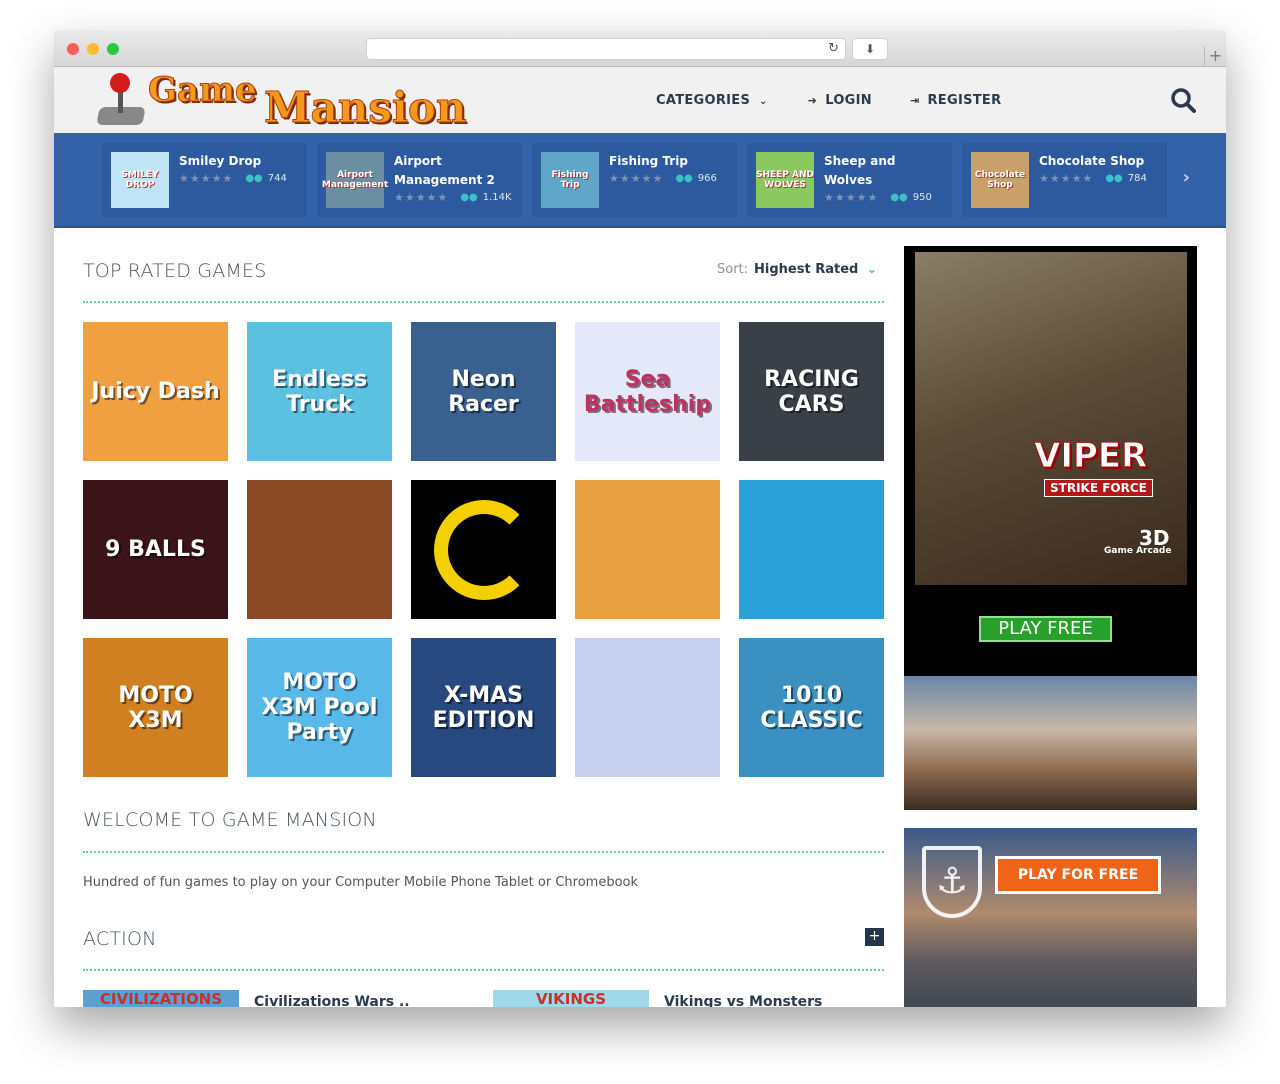 Image resolution: width=1280 pixels, height=1084 pixels. I want to click on reload-icon: ↻, so click(833, 48).